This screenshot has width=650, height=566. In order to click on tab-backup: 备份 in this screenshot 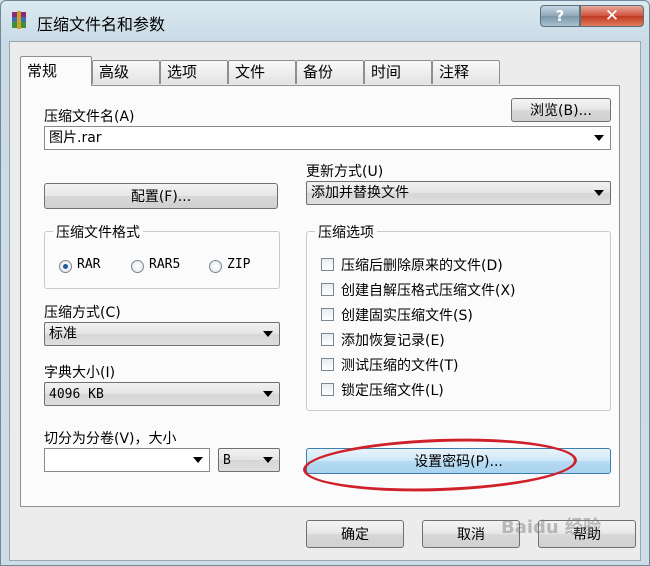, I will do `click(330, 72)`.